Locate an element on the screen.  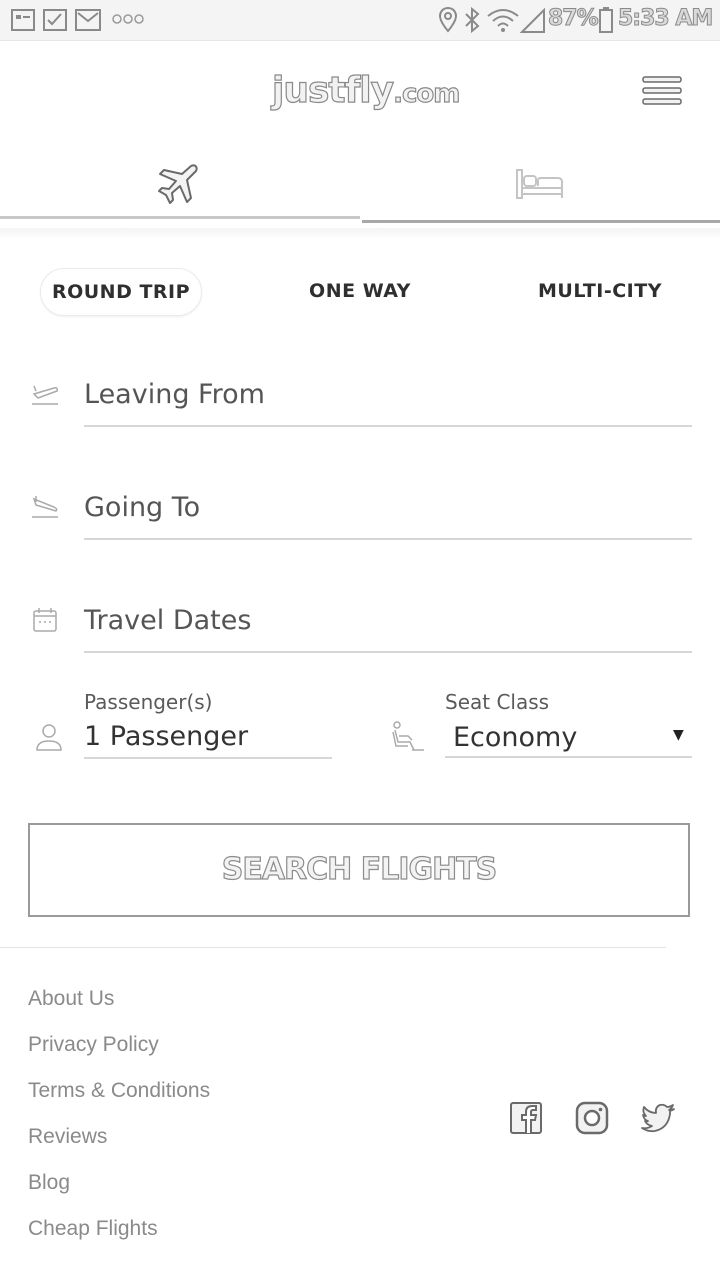
logo-suffix: .com is located at coordinates (426, 93).